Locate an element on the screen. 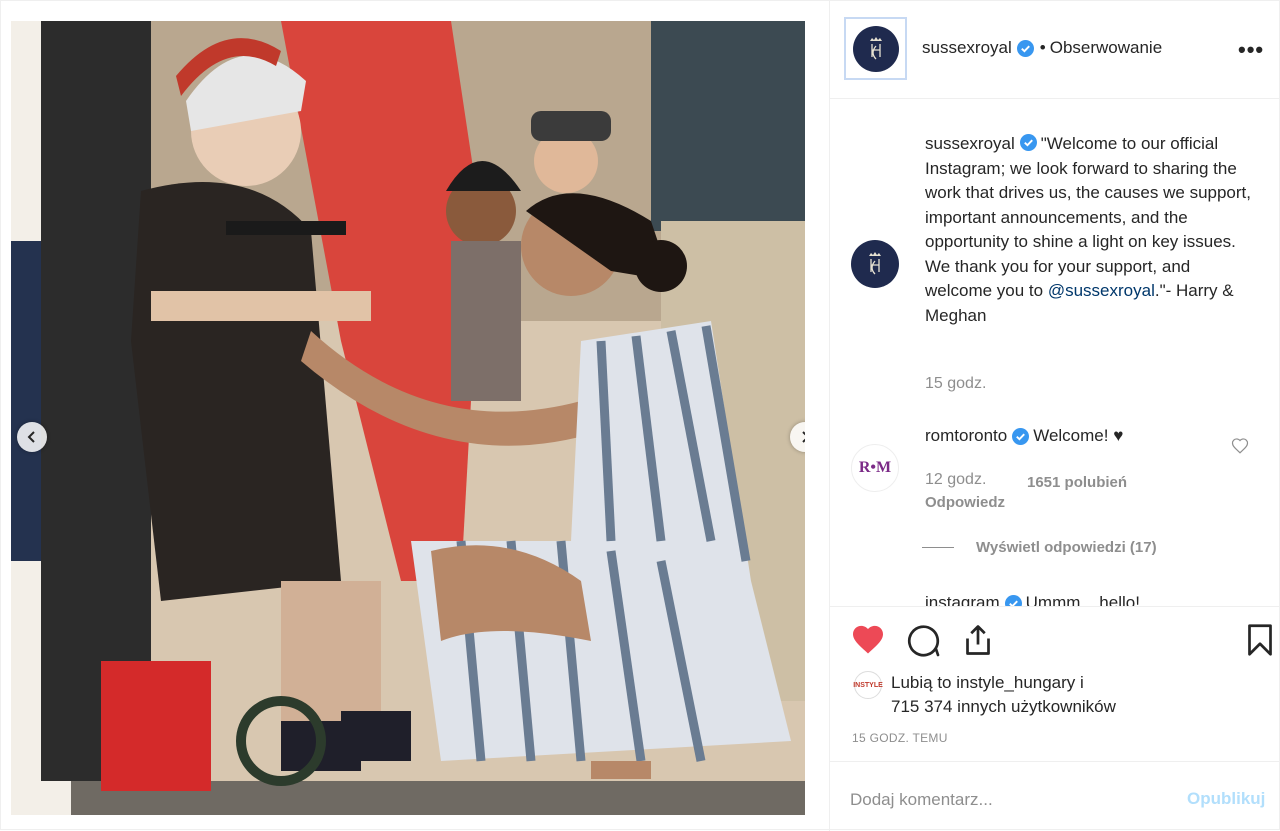  comment-instagram: instagram Ummm... hello! is located at coordinates (1032, 599).